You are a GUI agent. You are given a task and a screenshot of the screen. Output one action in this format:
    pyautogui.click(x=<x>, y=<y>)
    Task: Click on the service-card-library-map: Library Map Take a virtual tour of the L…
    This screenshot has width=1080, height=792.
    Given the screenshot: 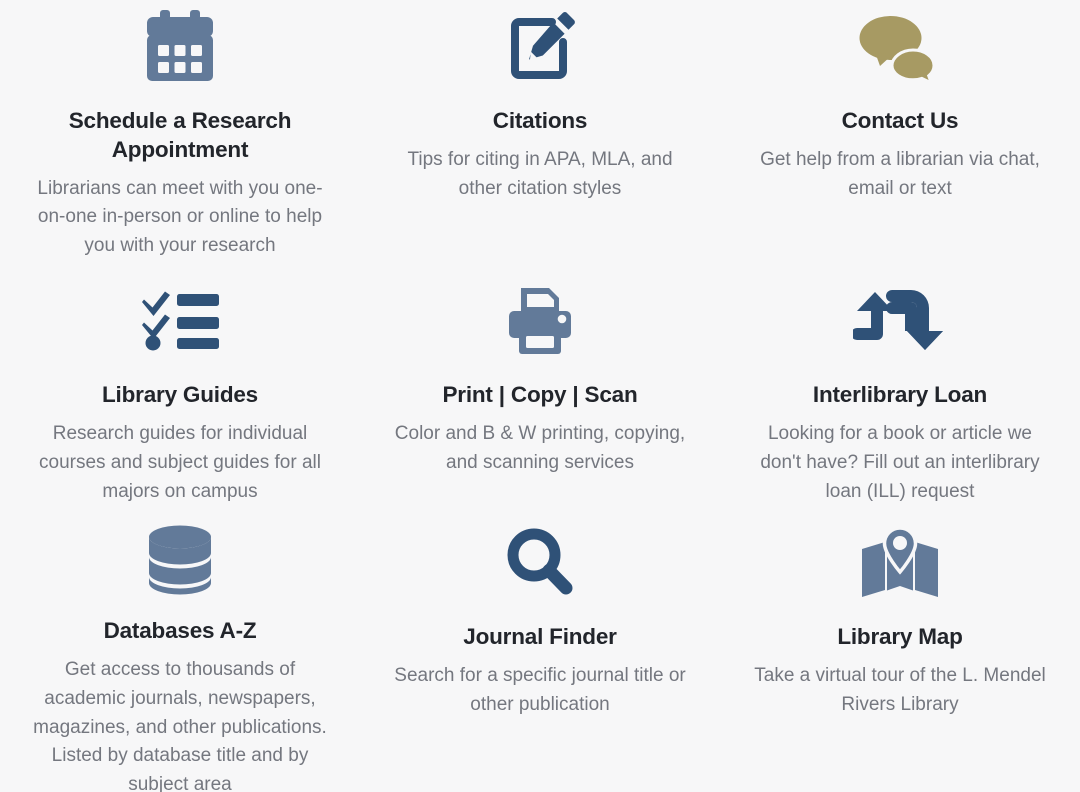 What is the action you would take?
    pyautogui.click(x=900, y=650)
    